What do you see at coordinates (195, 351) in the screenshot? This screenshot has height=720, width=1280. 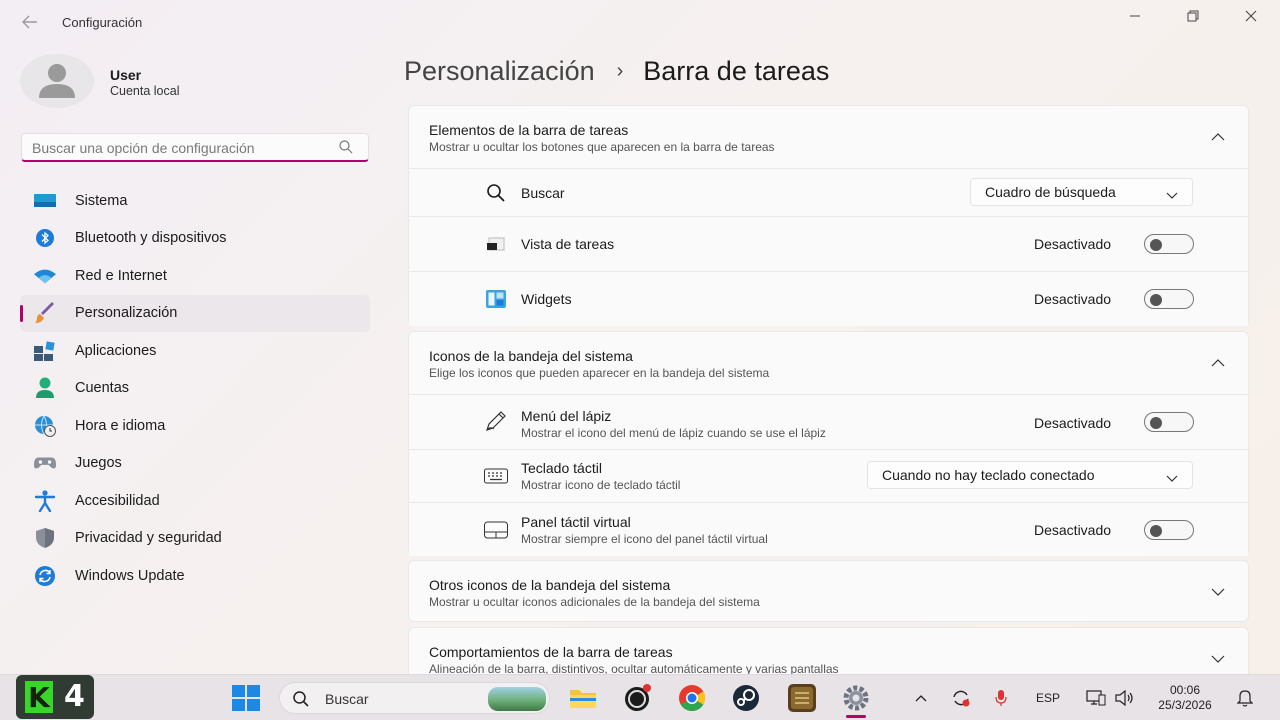 I see `sidebar-item-aplicaciones: Aplicaciones` at bounding box center [195, 351].